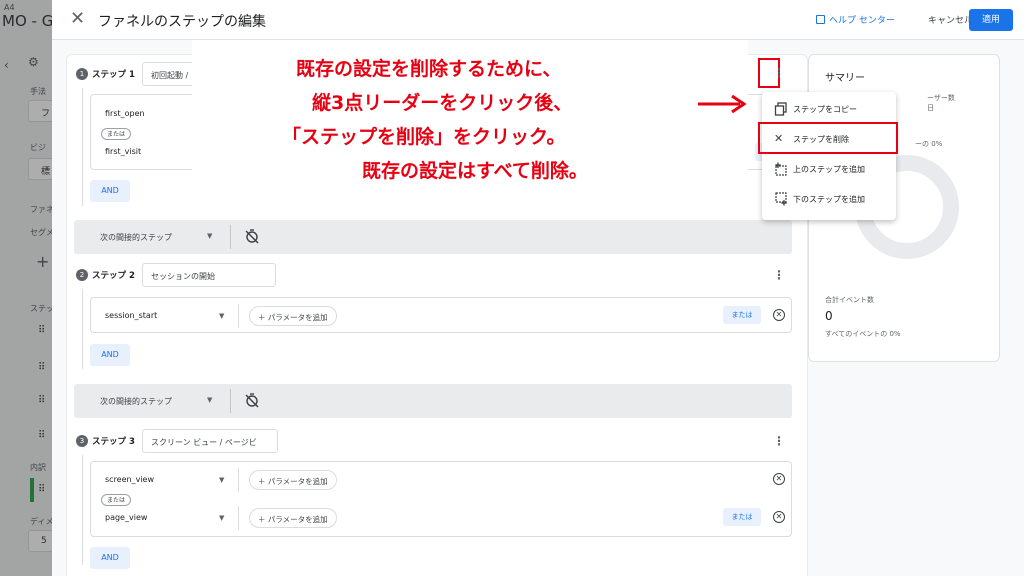 Image resolution: width=1024 pixels, height=576 pixels. I want to click on step-2-header: 2 ステップ 2 セッションの開始, so click(436, 275).